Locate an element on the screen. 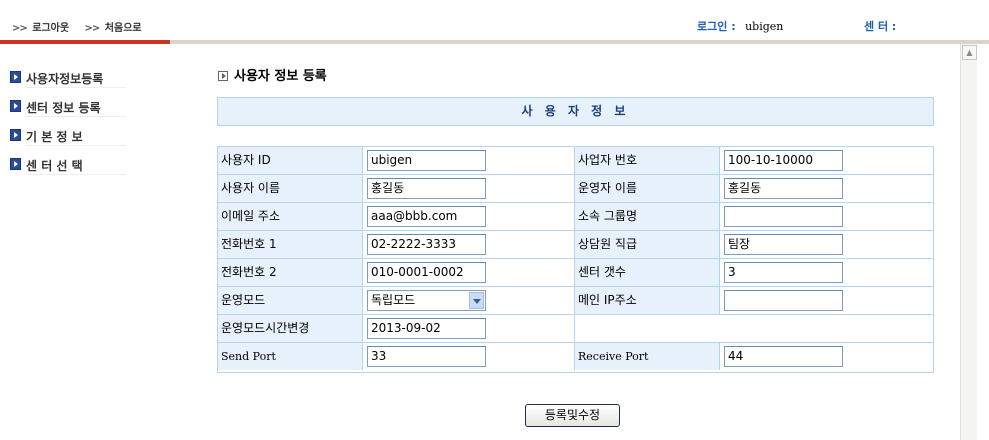 The height and width of the screenshot is (440, 989). main-ip-input is located at coordinates (783, 300).